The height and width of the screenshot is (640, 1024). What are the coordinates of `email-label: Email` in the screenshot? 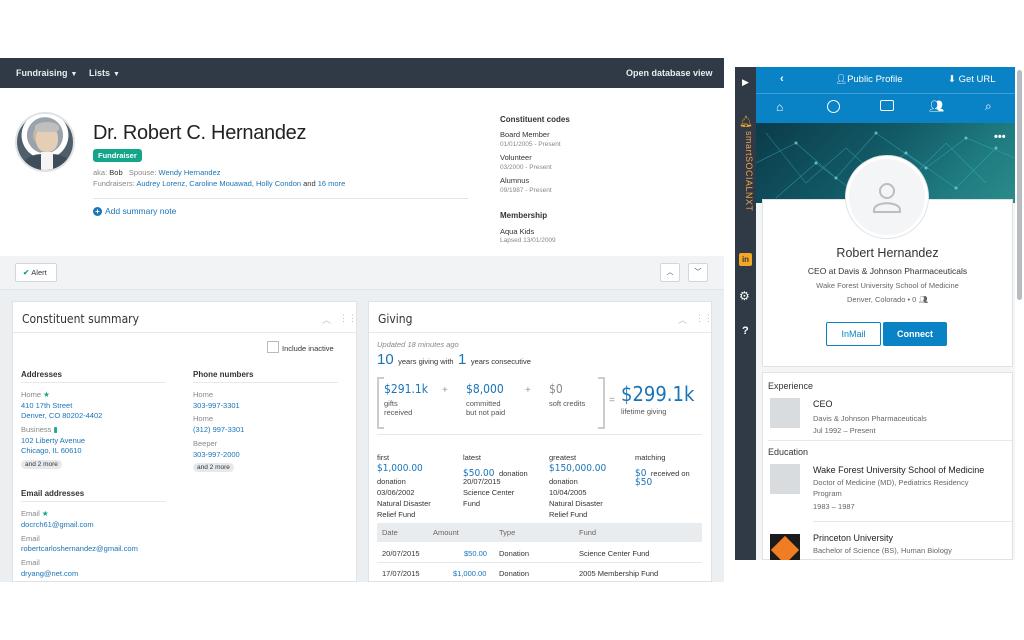 It's located at (30, 538).